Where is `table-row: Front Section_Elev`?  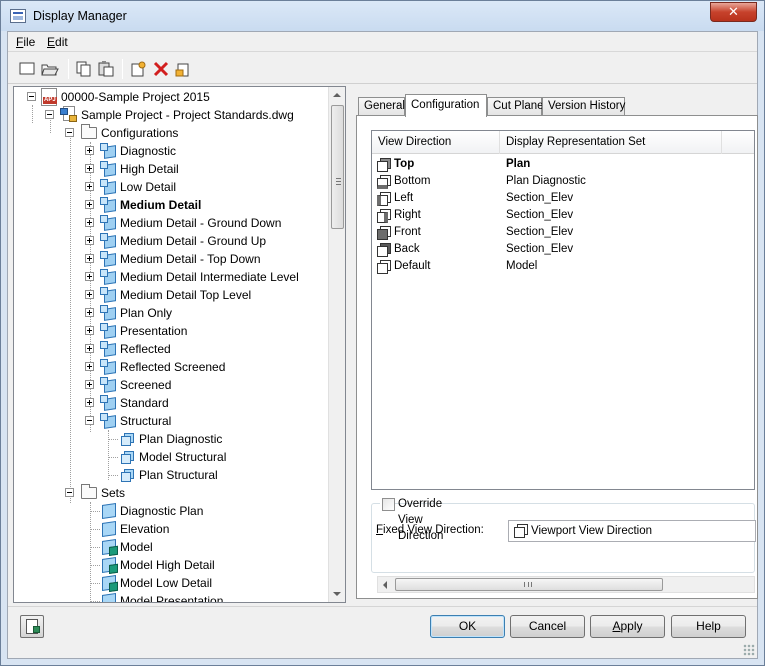 table-row: Front Section_Elev is located at coordinates (563, 232).